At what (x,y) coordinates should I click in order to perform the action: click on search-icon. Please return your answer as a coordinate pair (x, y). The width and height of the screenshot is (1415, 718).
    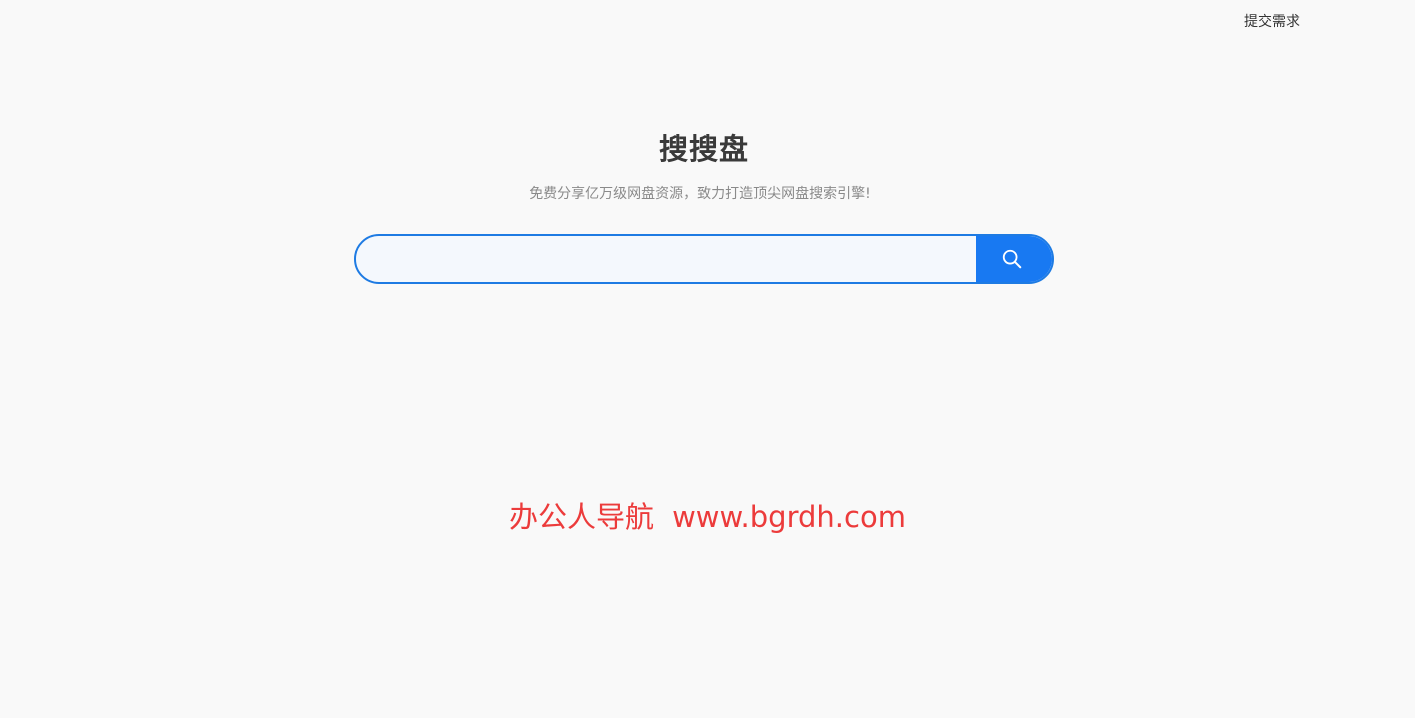
    Looking at the image, I should click on (1012, 259).